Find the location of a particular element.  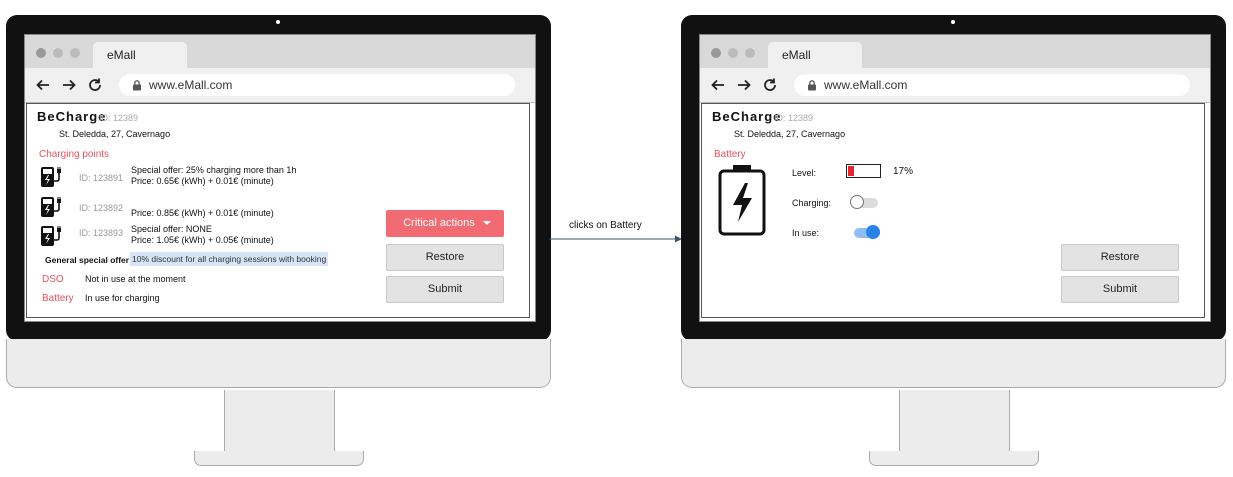

charging-point-id: ID: 123893 is located at coordinates (101, 233).